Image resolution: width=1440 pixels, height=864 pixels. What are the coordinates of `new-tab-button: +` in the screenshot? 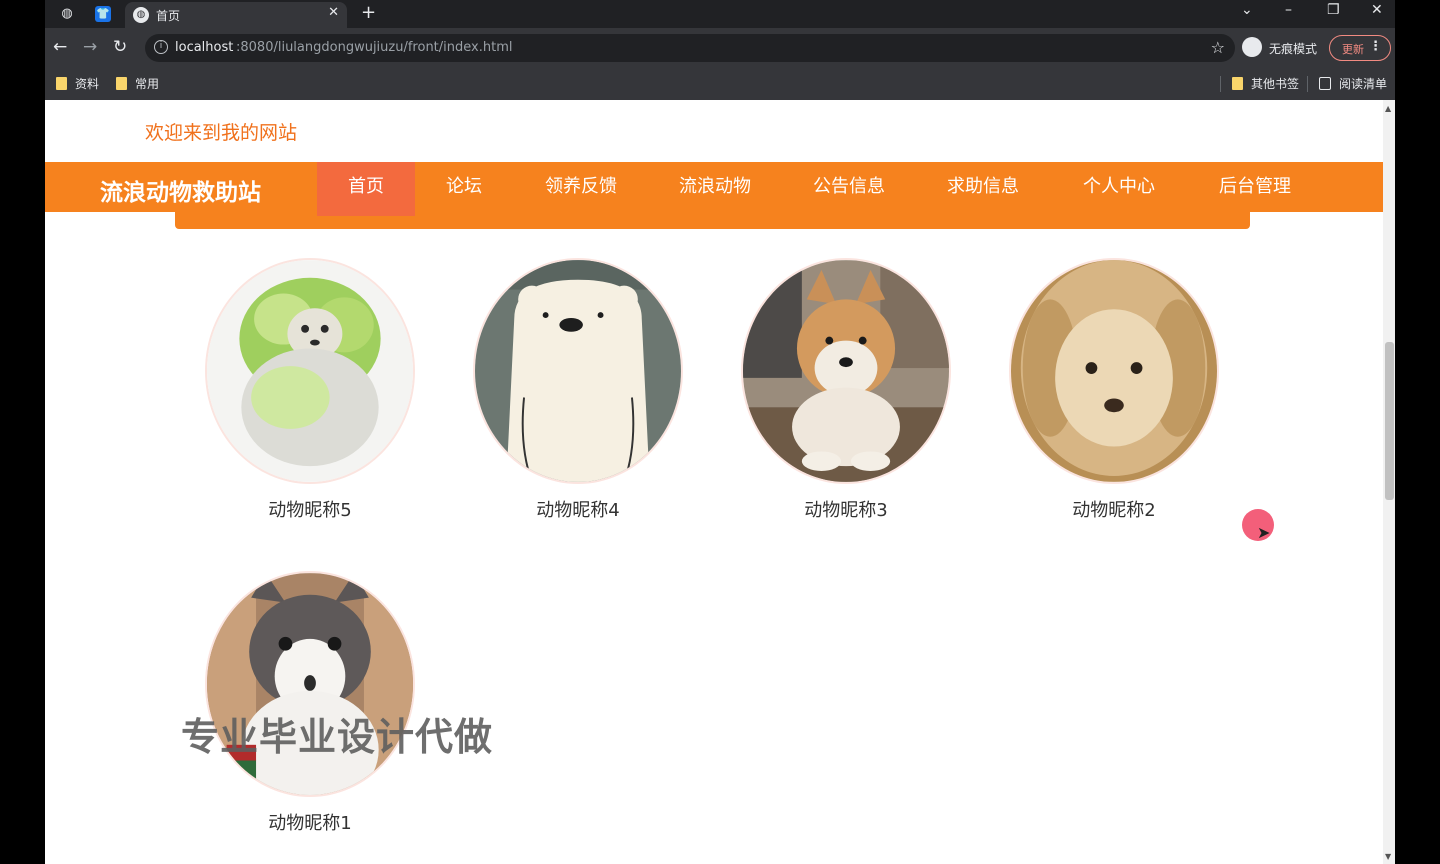 It's located at (368, 12).